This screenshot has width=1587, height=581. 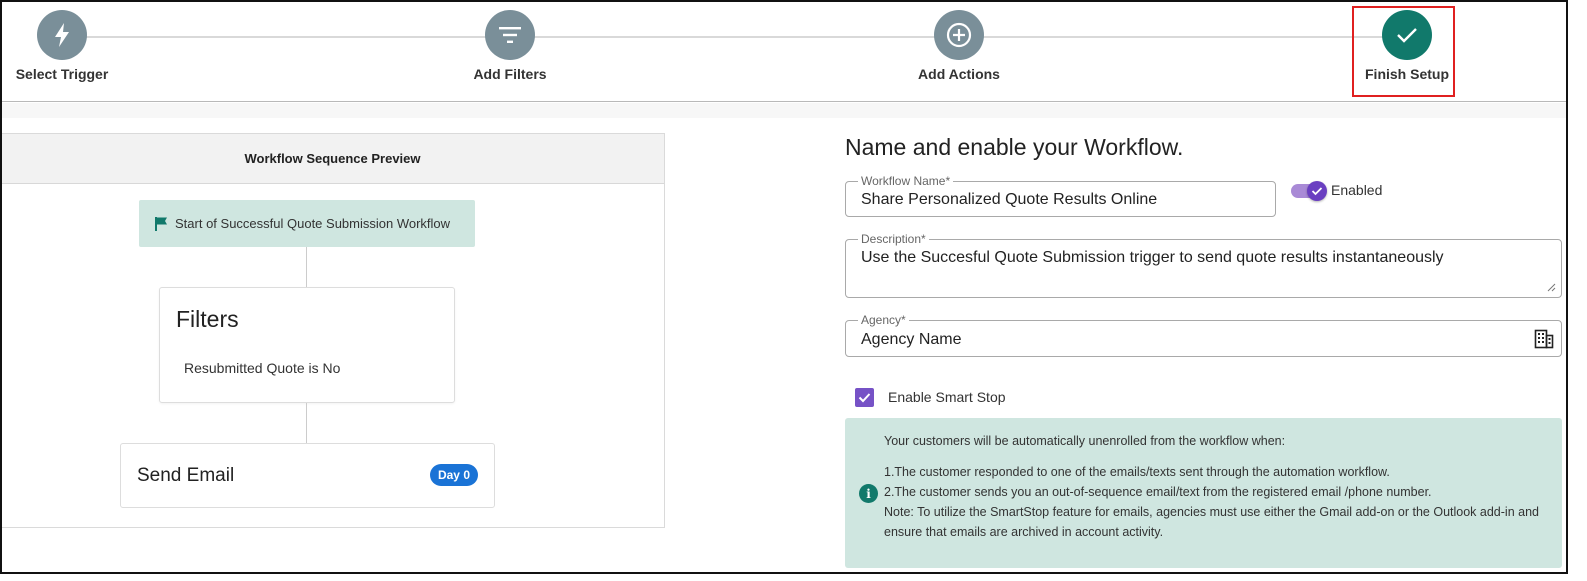 What do you see at coordinates (1403, 51) in the screenshot?
I see `active-step-highlight` at bounding box center [1403, 51].